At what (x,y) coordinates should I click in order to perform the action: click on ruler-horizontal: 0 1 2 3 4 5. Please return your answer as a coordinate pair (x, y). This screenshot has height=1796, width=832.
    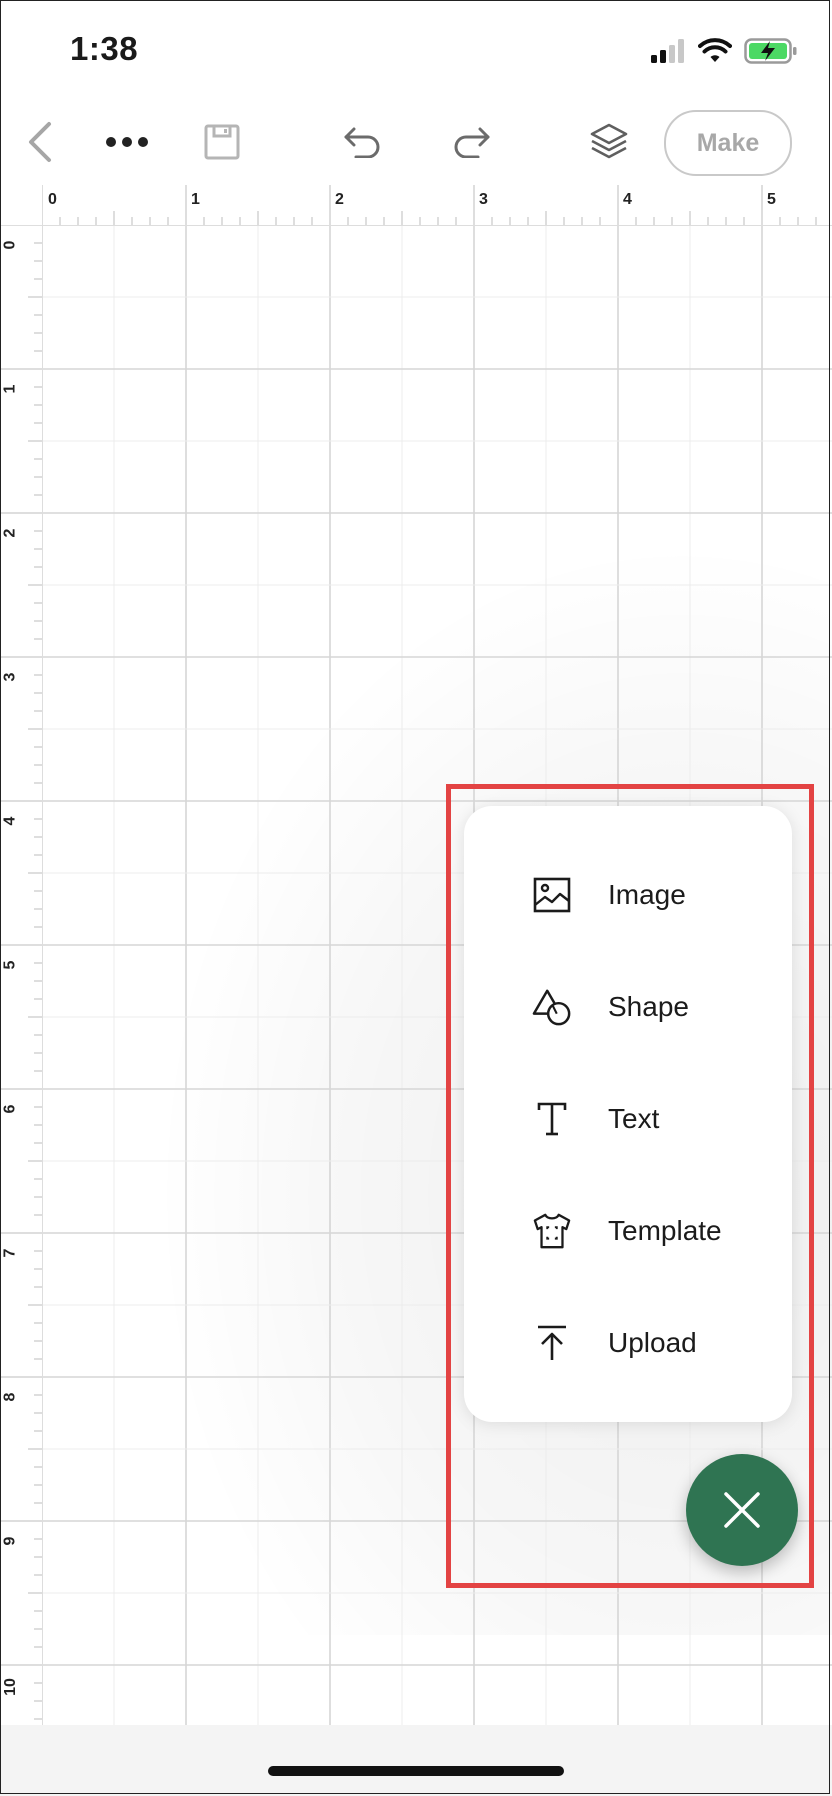
    Looking at the image, I should click on (416, 205).